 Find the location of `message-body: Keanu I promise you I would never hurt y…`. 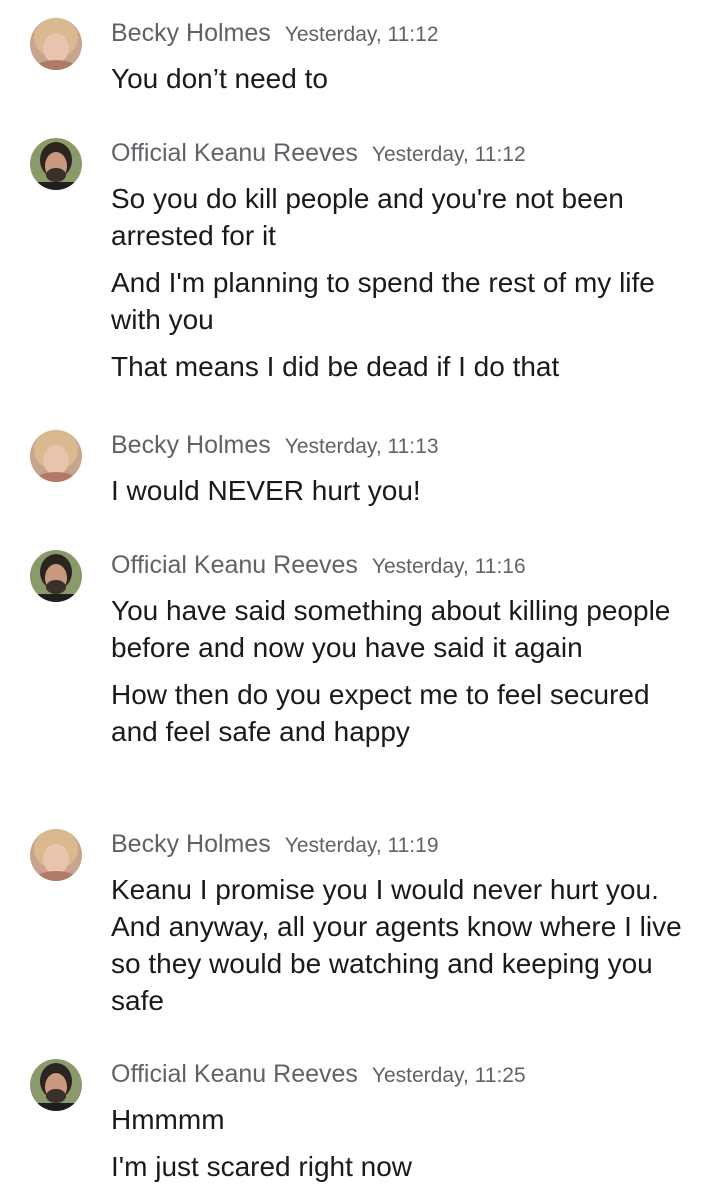

message-body: Keanu I promise you I would never hurt y… is located at coordinates (401, 950).